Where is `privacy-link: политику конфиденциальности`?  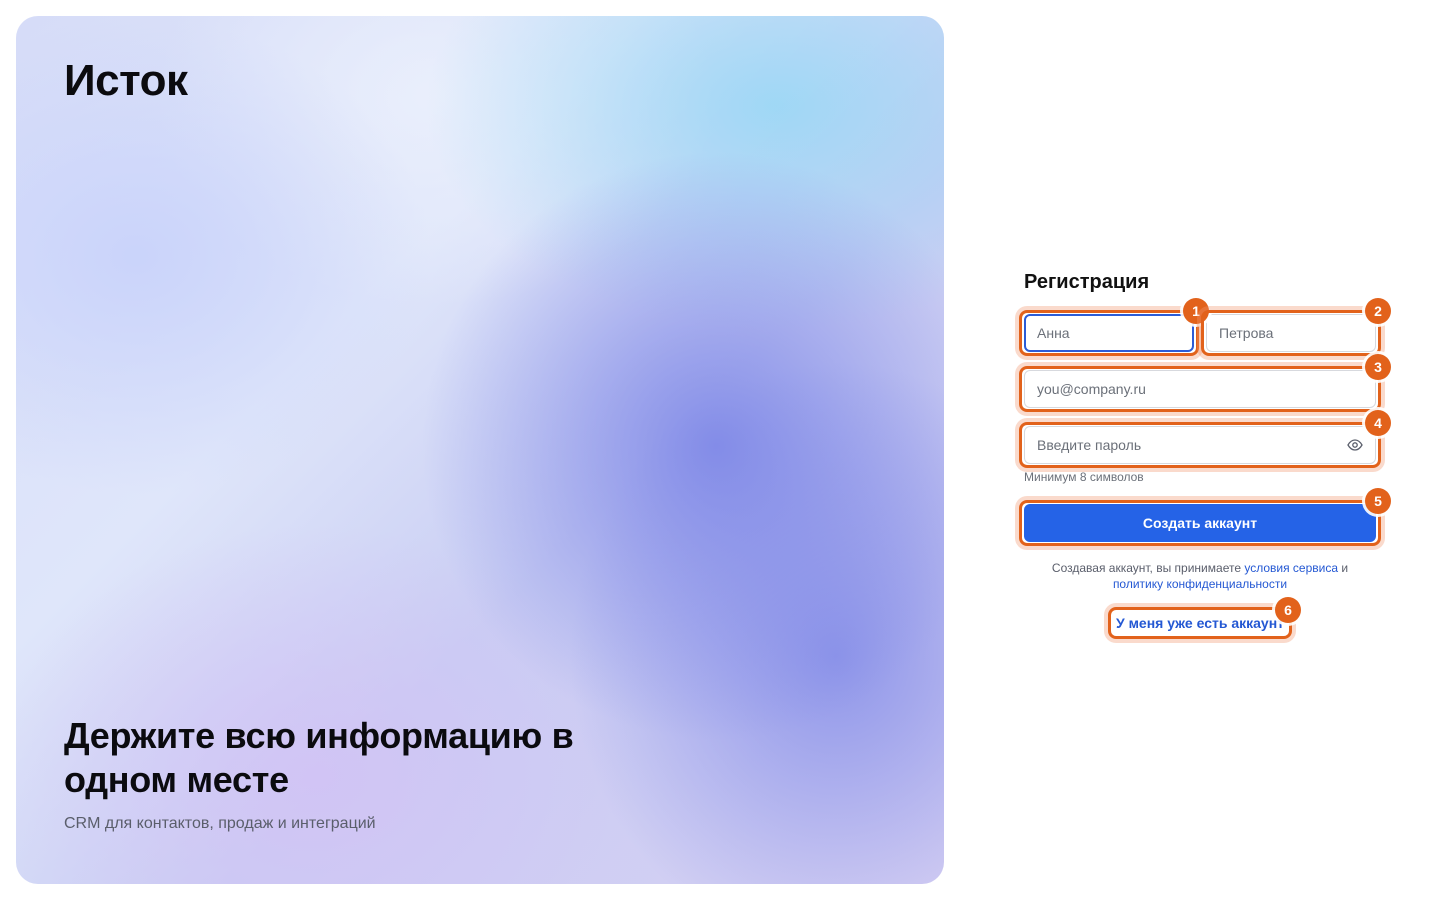
privacy-link: политику конфиденциальности is located at coordinates (1200, 584).